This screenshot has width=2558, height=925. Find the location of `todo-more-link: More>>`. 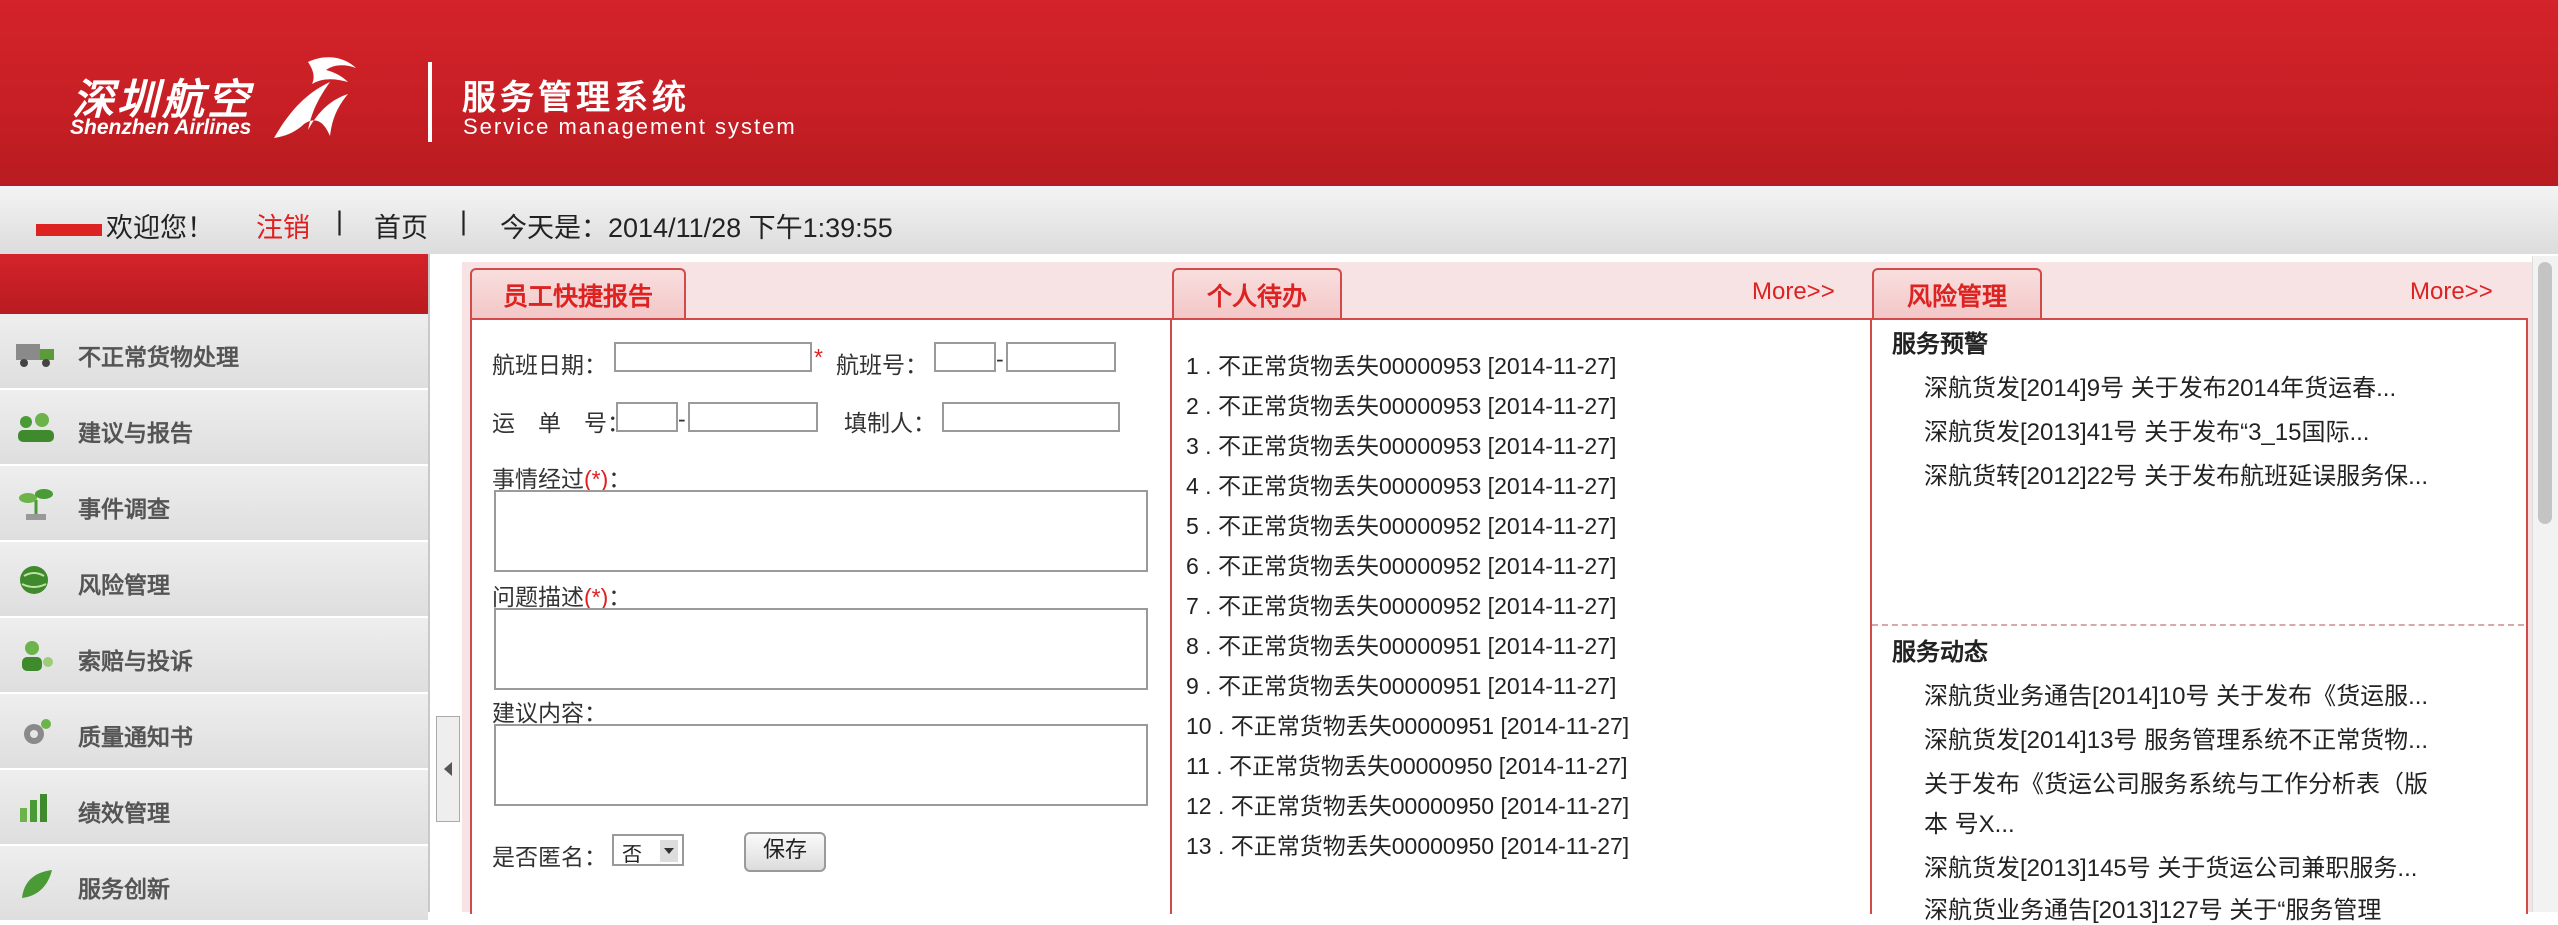

todo-more-link: More>> is located at coordinates (1793, 292).